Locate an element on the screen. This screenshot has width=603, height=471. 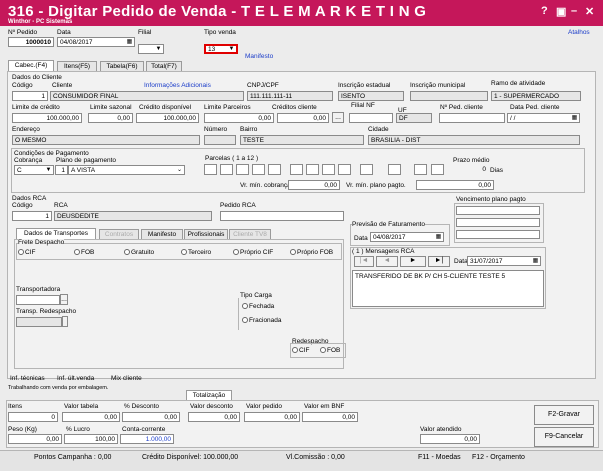
data-ped-field: / / ▦ is located at coordinates (543, 118).